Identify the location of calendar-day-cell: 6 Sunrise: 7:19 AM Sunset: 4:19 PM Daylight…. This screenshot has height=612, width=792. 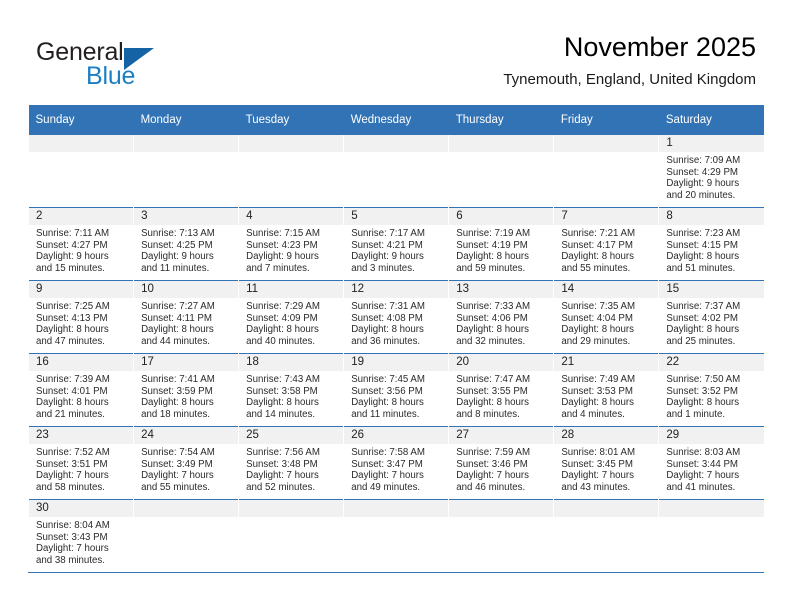
(501, 244).